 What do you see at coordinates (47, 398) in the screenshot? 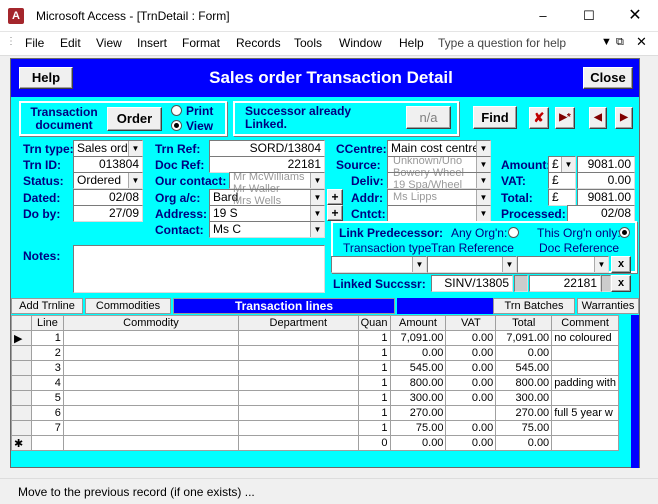
I see `line-cell: 5` at bounding box center [47, 398].